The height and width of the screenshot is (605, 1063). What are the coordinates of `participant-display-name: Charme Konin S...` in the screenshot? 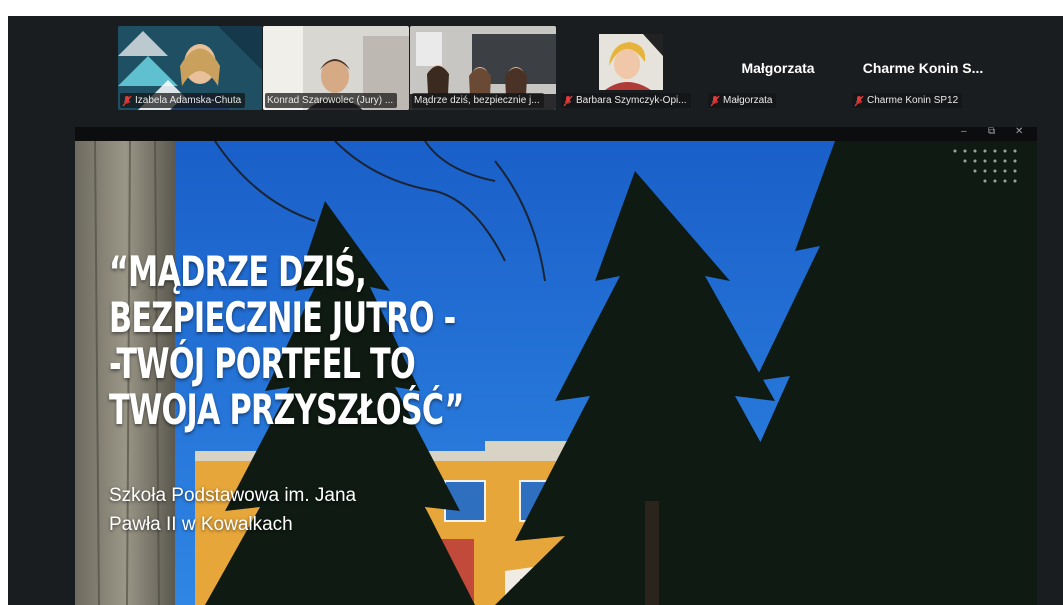 It's located at (923, 68).